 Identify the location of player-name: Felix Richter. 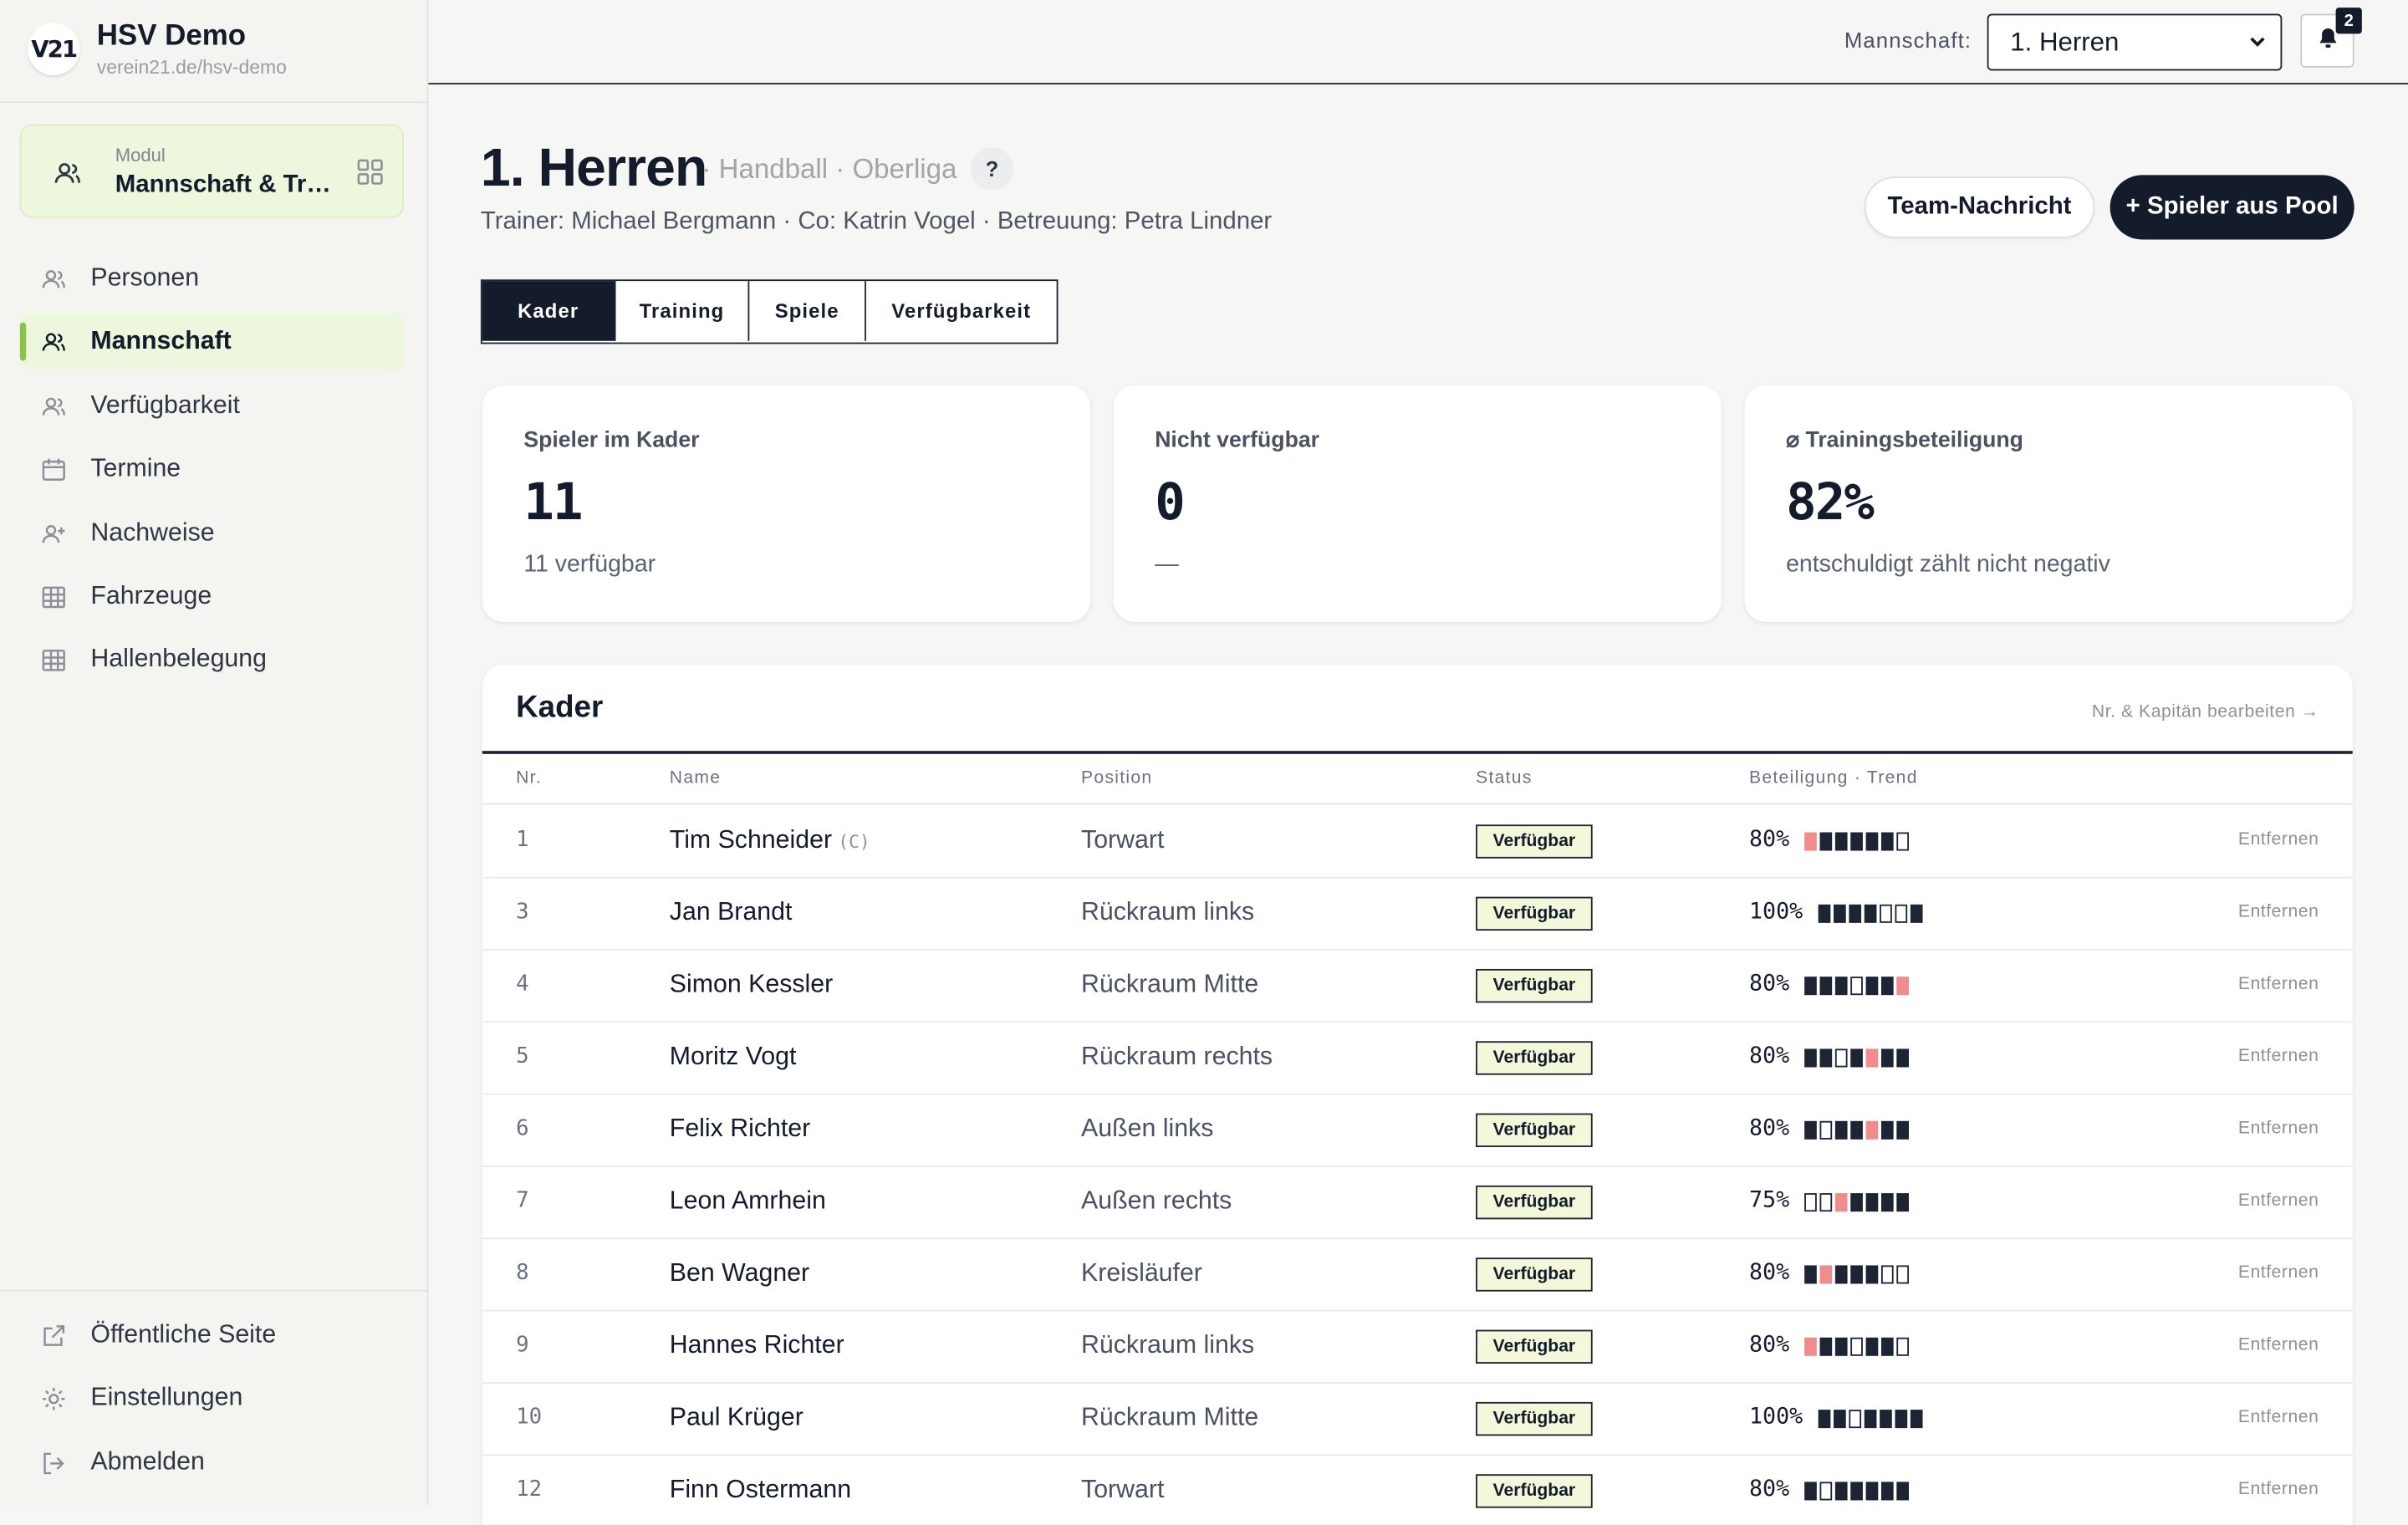
(740, 1128).